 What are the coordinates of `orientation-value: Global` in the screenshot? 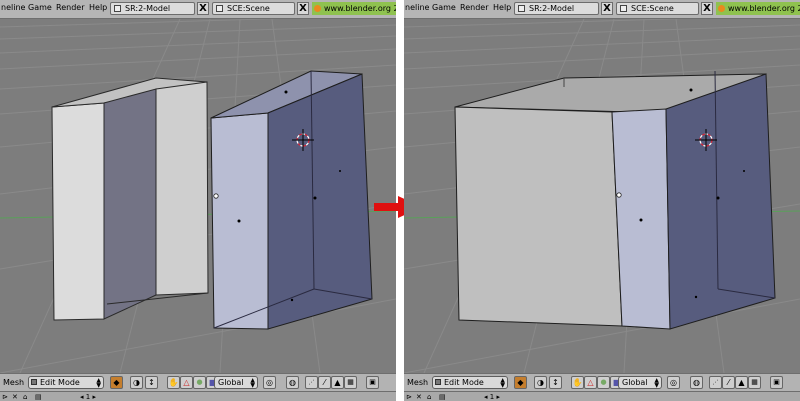 It's located at (635, 382).